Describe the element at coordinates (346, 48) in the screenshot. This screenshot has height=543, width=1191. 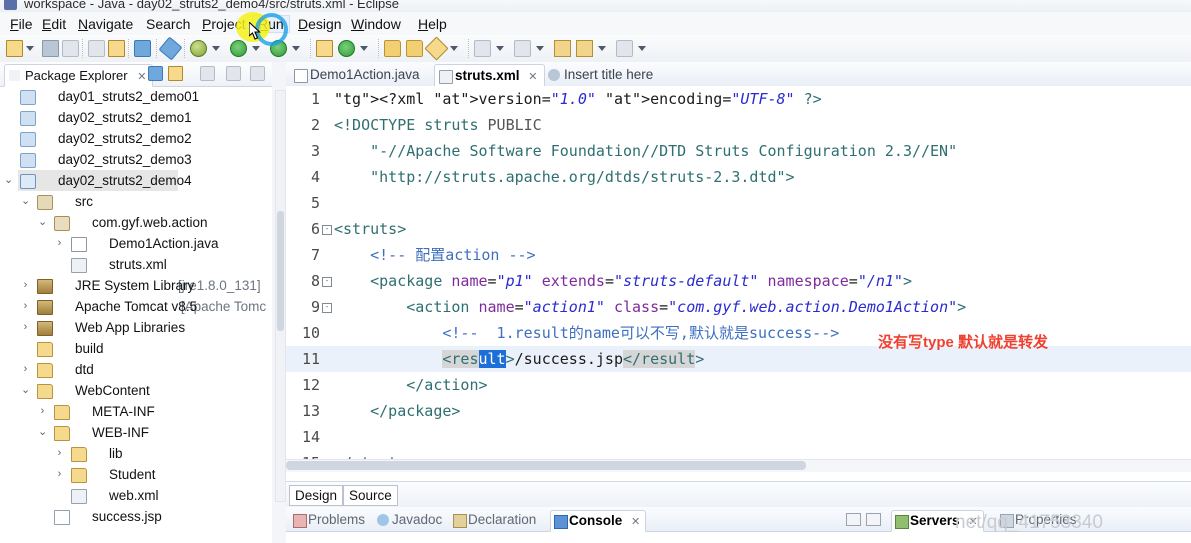
I see `git-icon` at that location.